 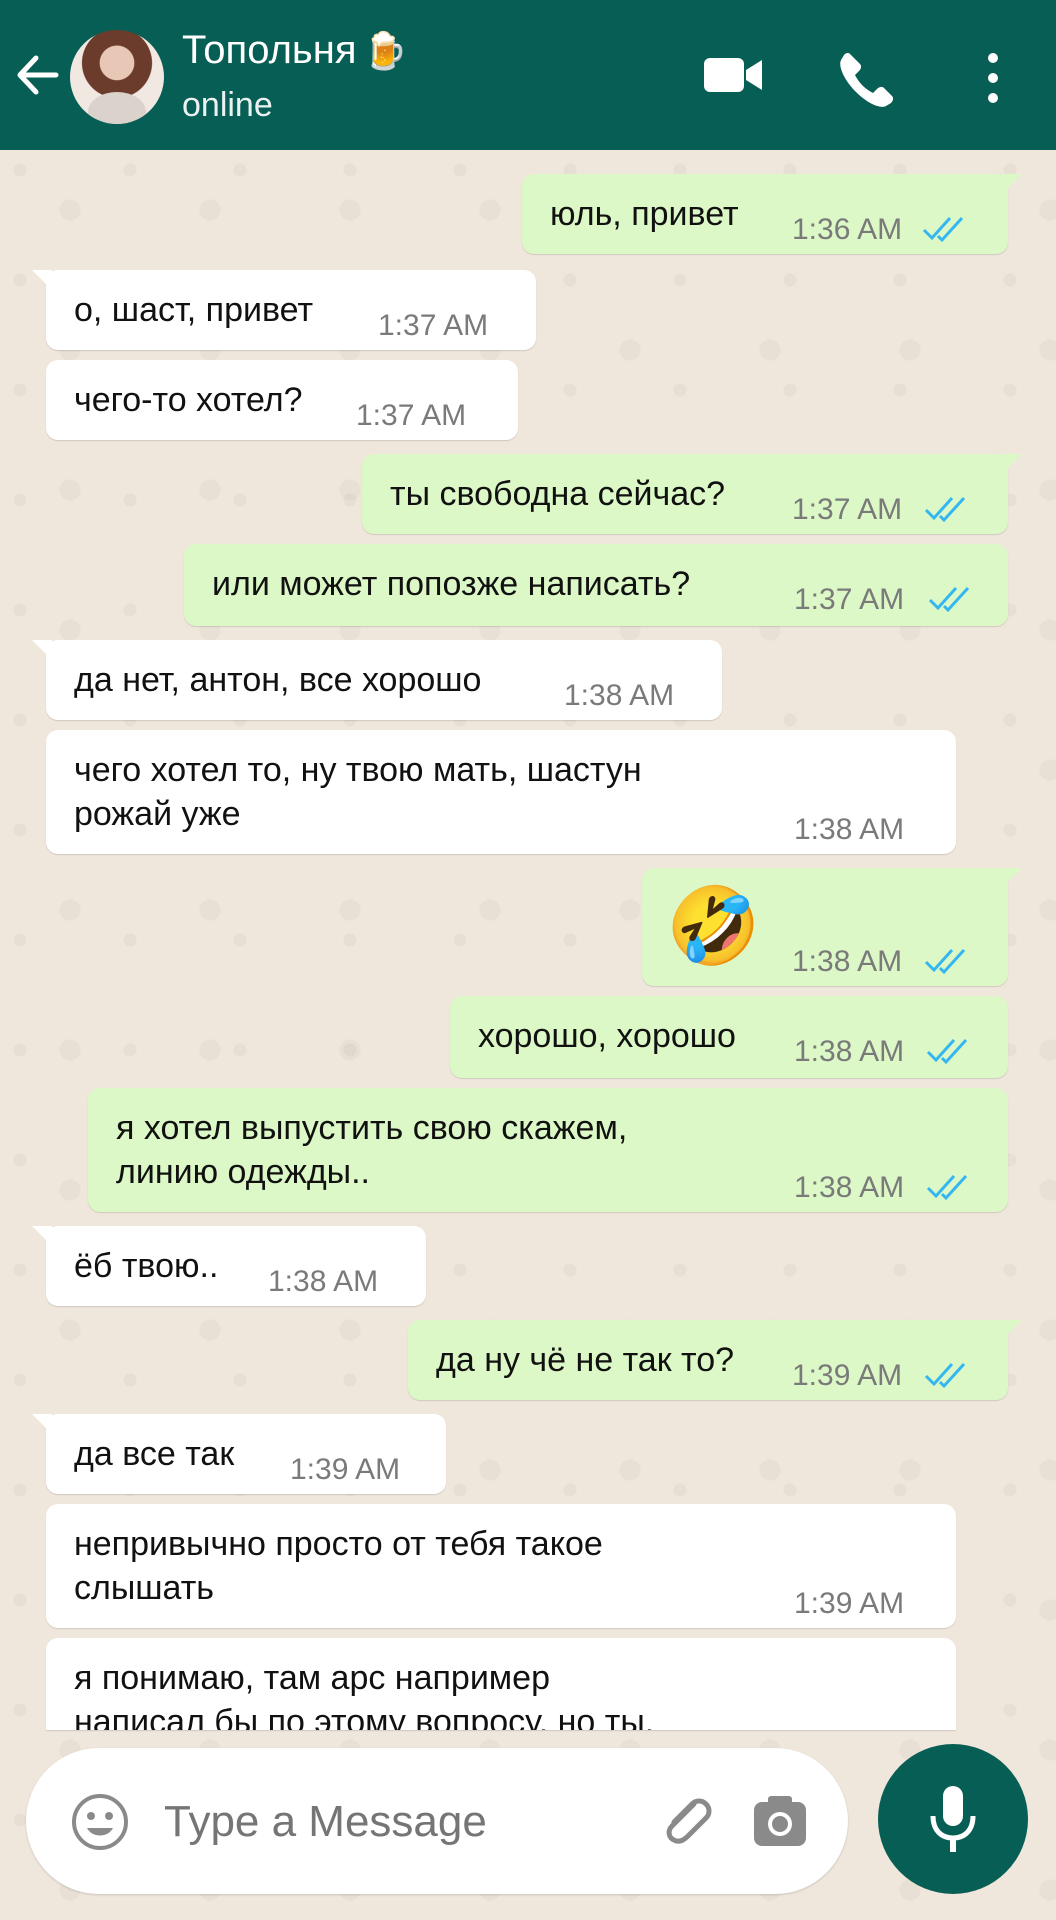 I want to click on camera-icon, so click(x=780, y=1821).